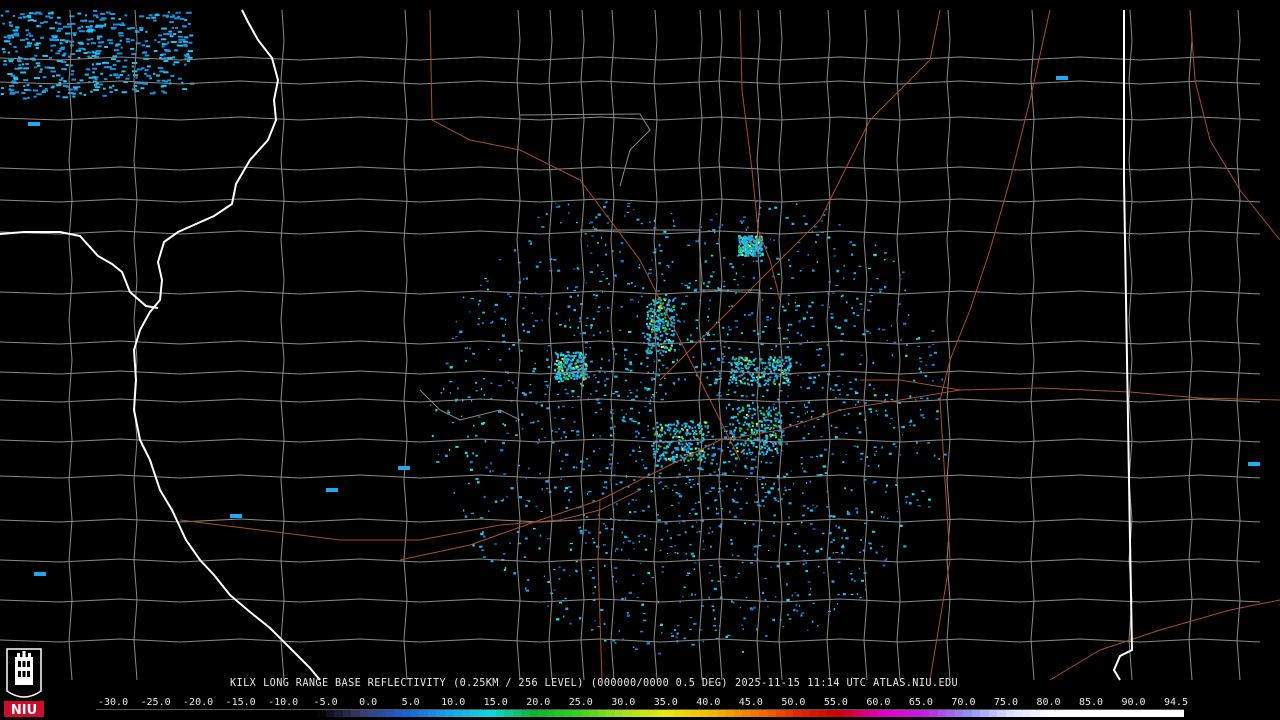 The width and height of the screenshot is (1280, 720). What do you see at coordinates (518, 683) in the screenshot?
I see `product-resolution: (0.25KM / 256 LEVEL)` at bounding box center [518, 683].